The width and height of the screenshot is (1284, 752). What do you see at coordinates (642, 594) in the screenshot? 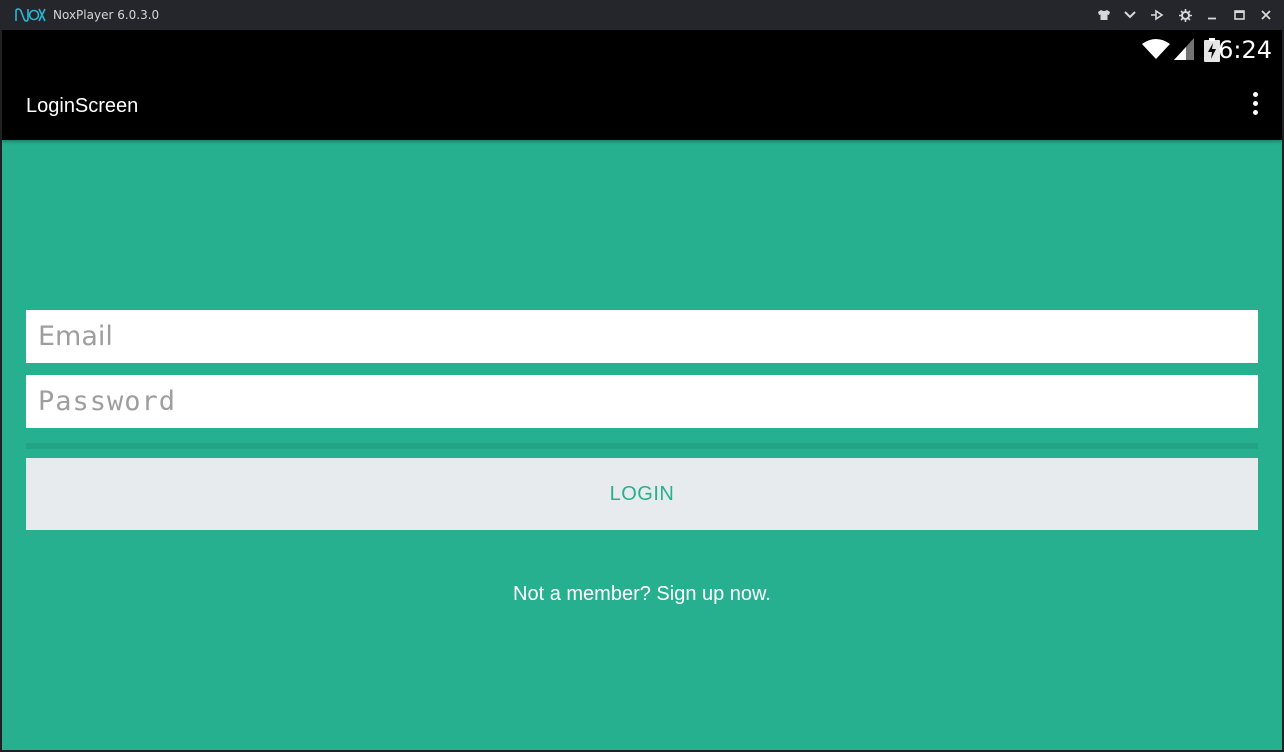
I see `signup-link: Not a member? Sign up now.` at bounding box center [642, 594].